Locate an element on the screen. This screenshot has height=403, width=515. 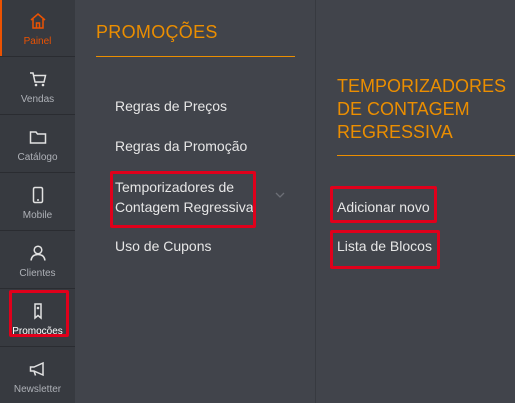
cart-icon is located at coordinates (37, 79).